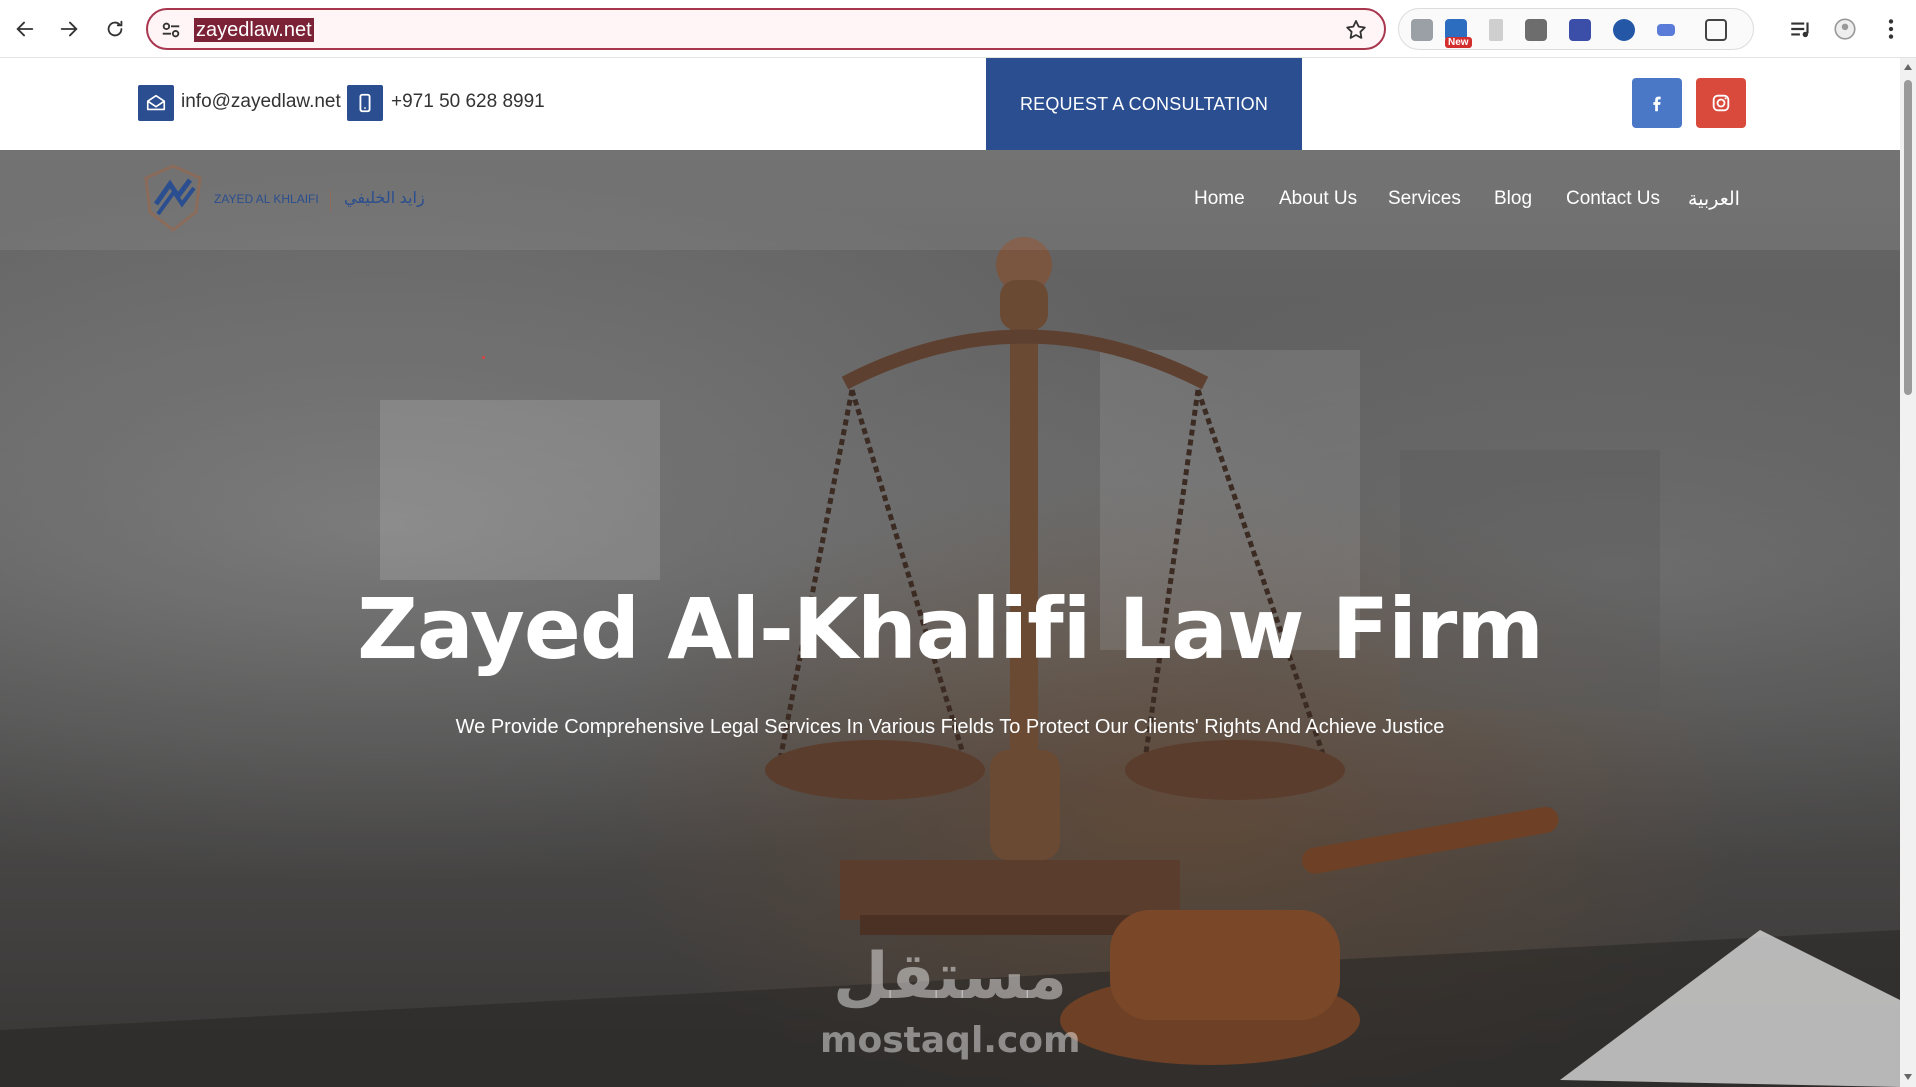 The height and width of the screenshot is (1087, 1916). I want to click on arrow-left-icon, so click(25, 29).